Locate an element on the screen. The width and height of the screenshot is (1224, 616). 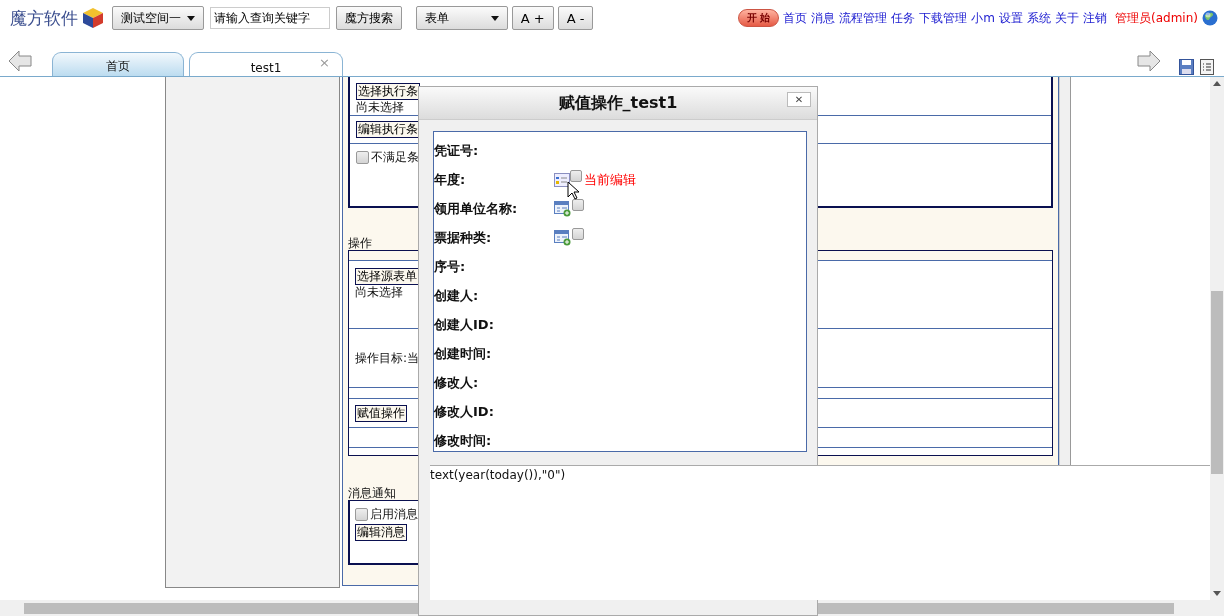
splitter-bar is located at coordinates (1065, 271).